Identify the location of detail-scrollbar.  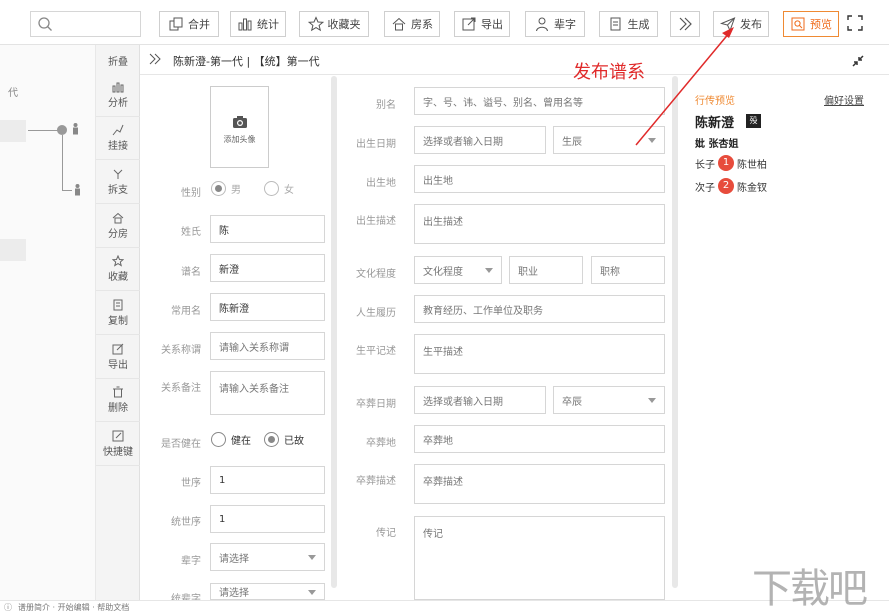
(675, 332).